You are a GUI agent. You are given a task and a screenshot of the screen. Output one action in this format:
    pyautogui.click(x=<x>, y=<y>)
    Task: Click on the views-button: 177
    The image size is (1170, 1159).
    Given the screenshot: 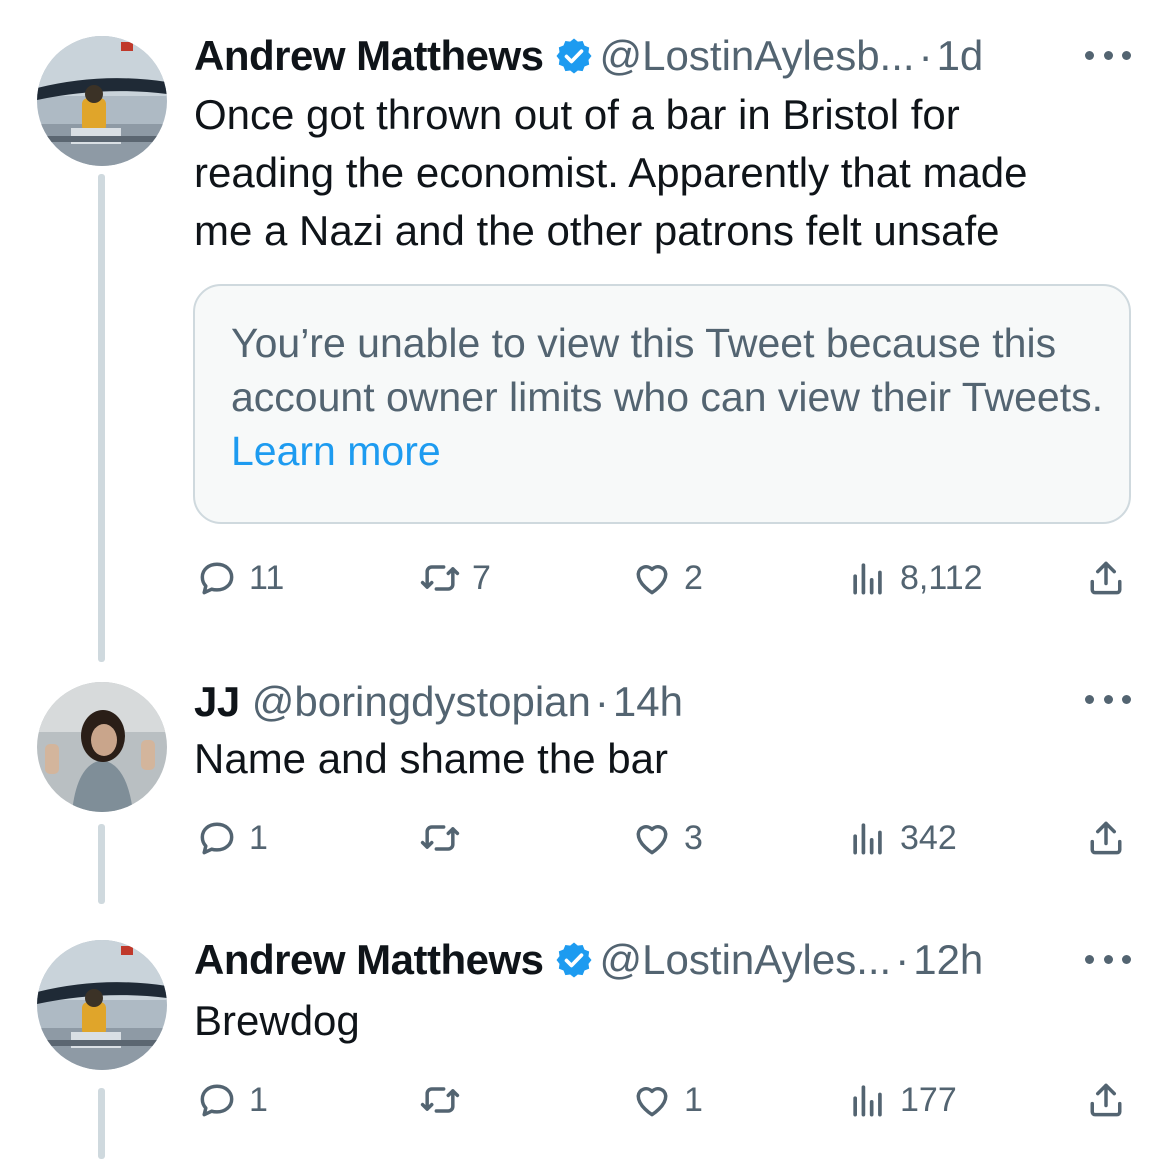 What is the action you would take?
    pyautogui.click(x=901, y=1100)
    